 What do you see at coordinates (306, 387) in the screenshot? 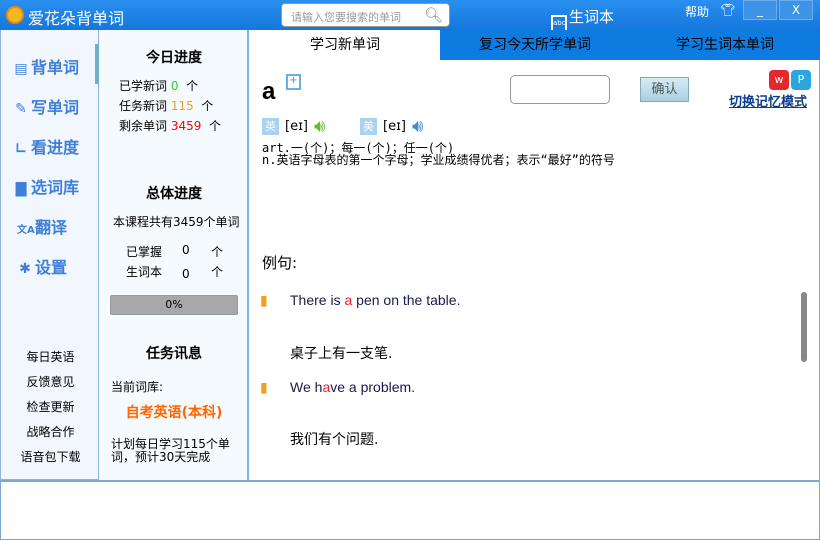
I see `text: We h` at bounding box center [306, 387].